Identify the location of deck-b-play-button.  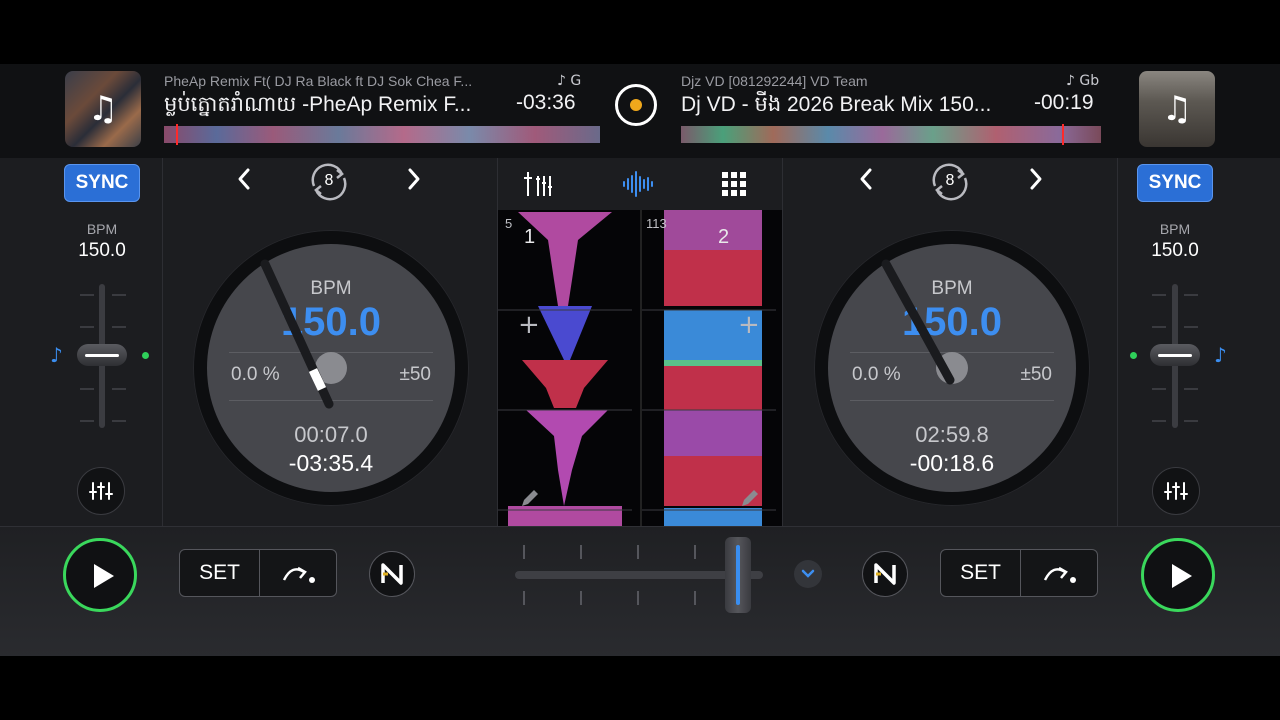
(1178, 575).